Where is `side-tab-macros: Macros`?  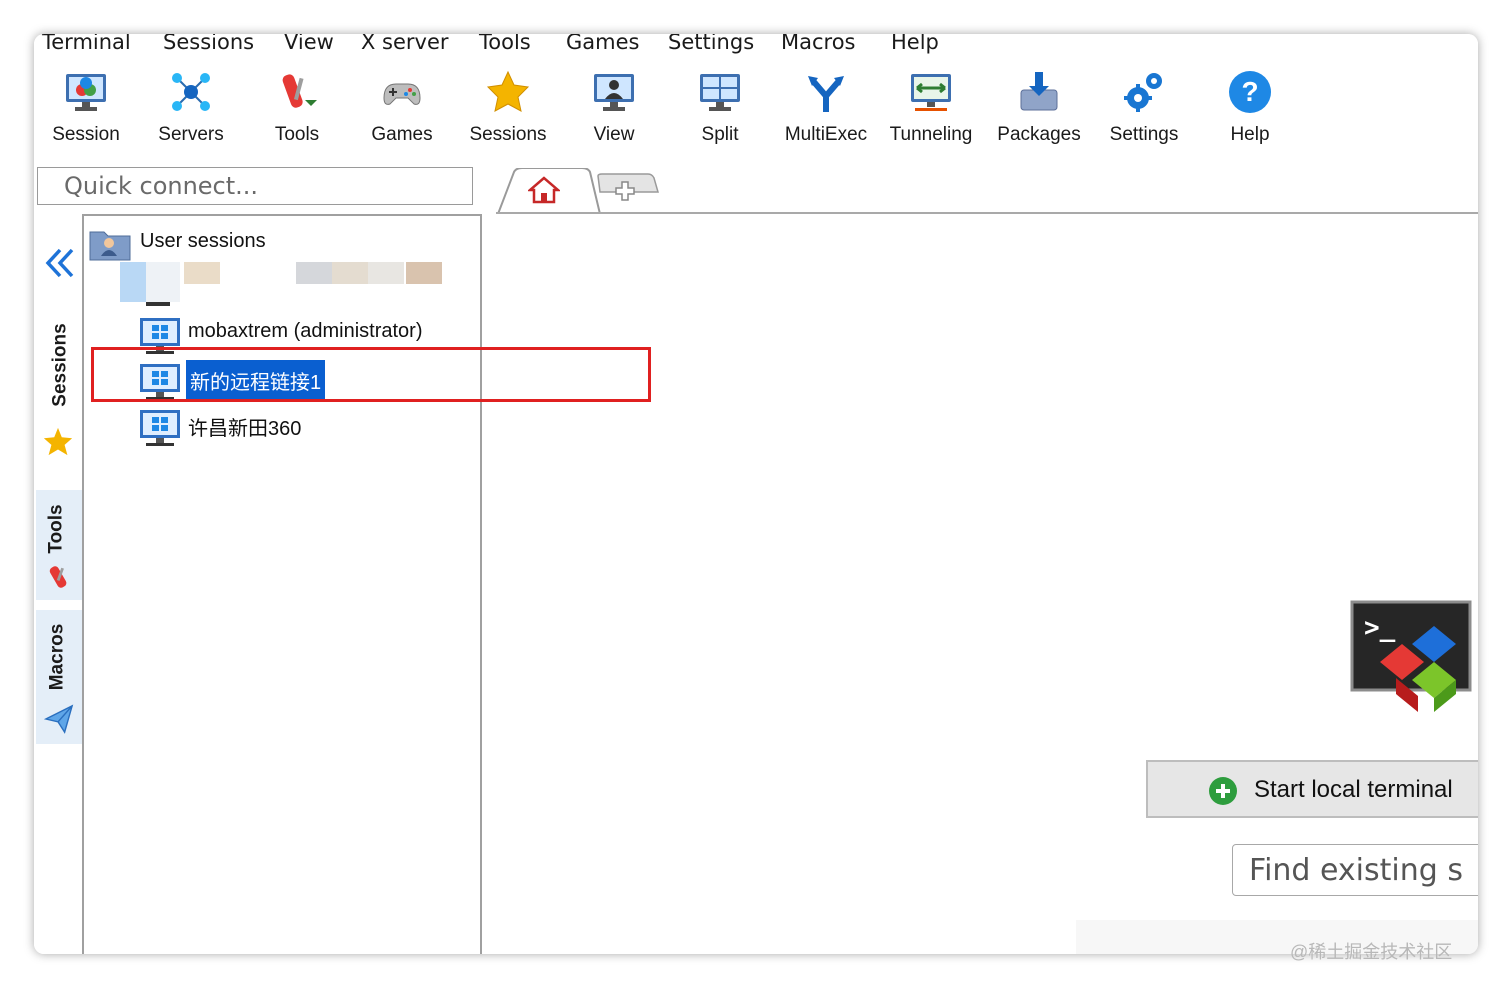 side-tab-macros: Macros is located at coordinates (59, 677).